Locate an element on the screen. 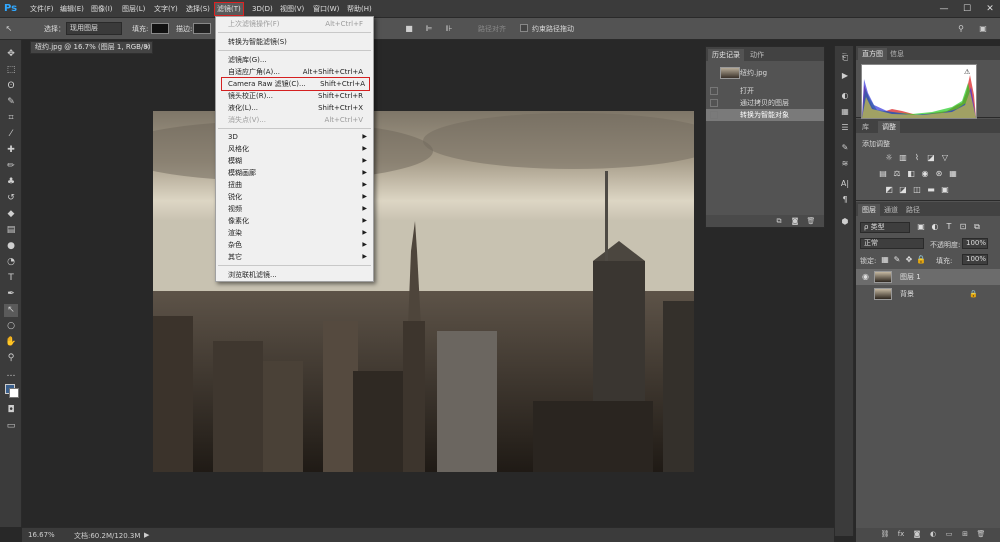 Image resolution: width=1000 pixels, height=542 pixels. tab-layers: 图层 is located at coordinates (869, 210).